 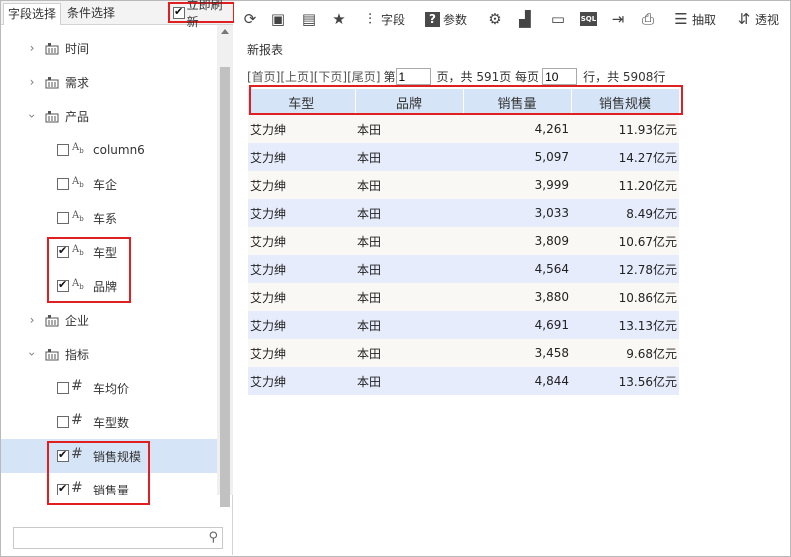 I want to click on cell-sales-volume: 5,097, so click(x=517, y=157).